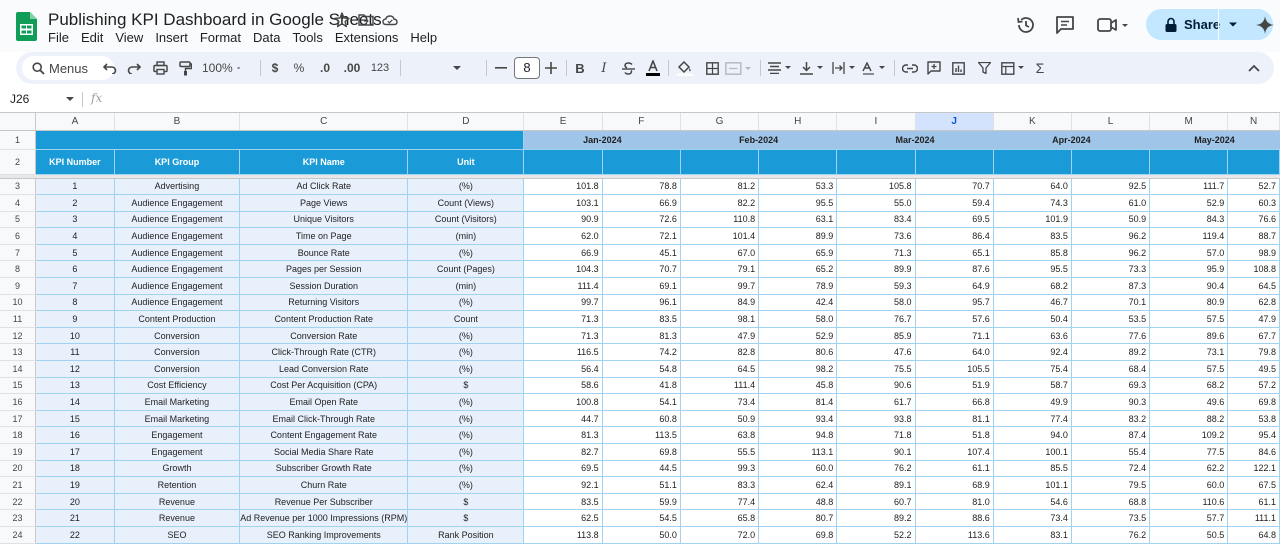  What do you see at coordinates (1032, 122) in the screenshot?
I see `column-header-k: K` at bounding box center [1032, 122].